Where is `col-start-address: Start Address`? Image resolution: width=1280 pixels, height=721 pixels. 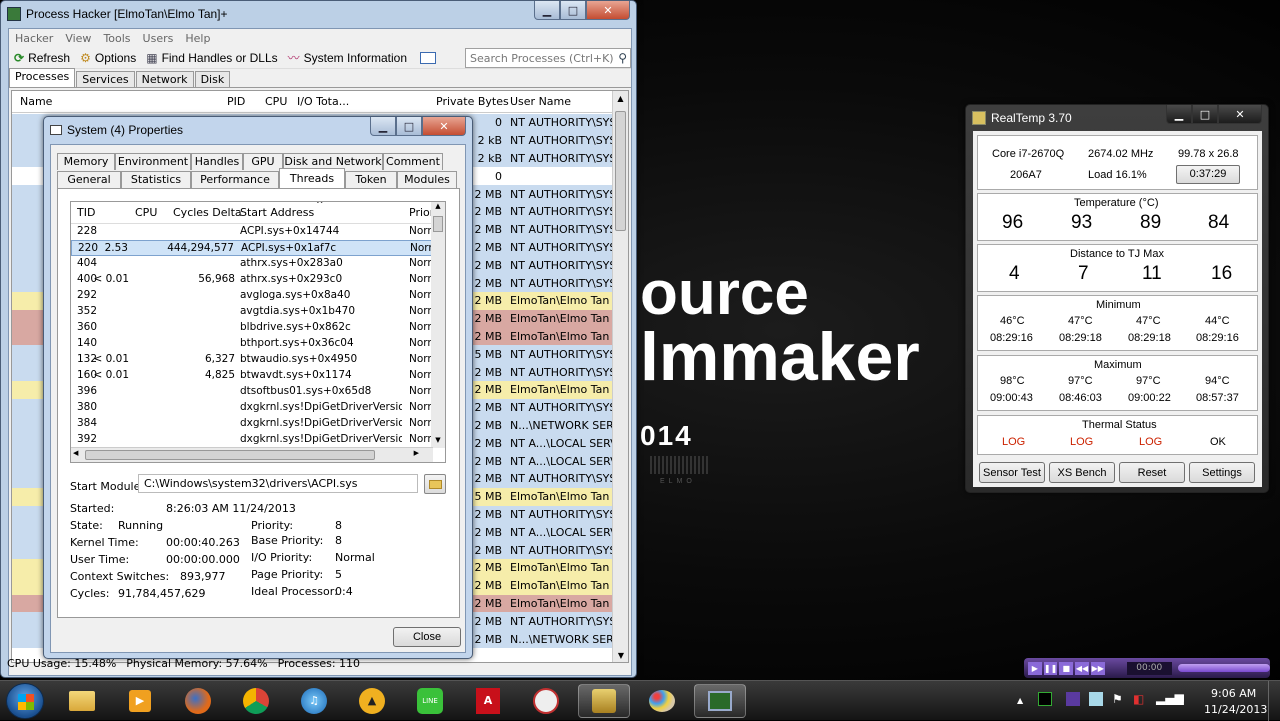
col-start-address: Start Address is located at coordinates (277, 212).